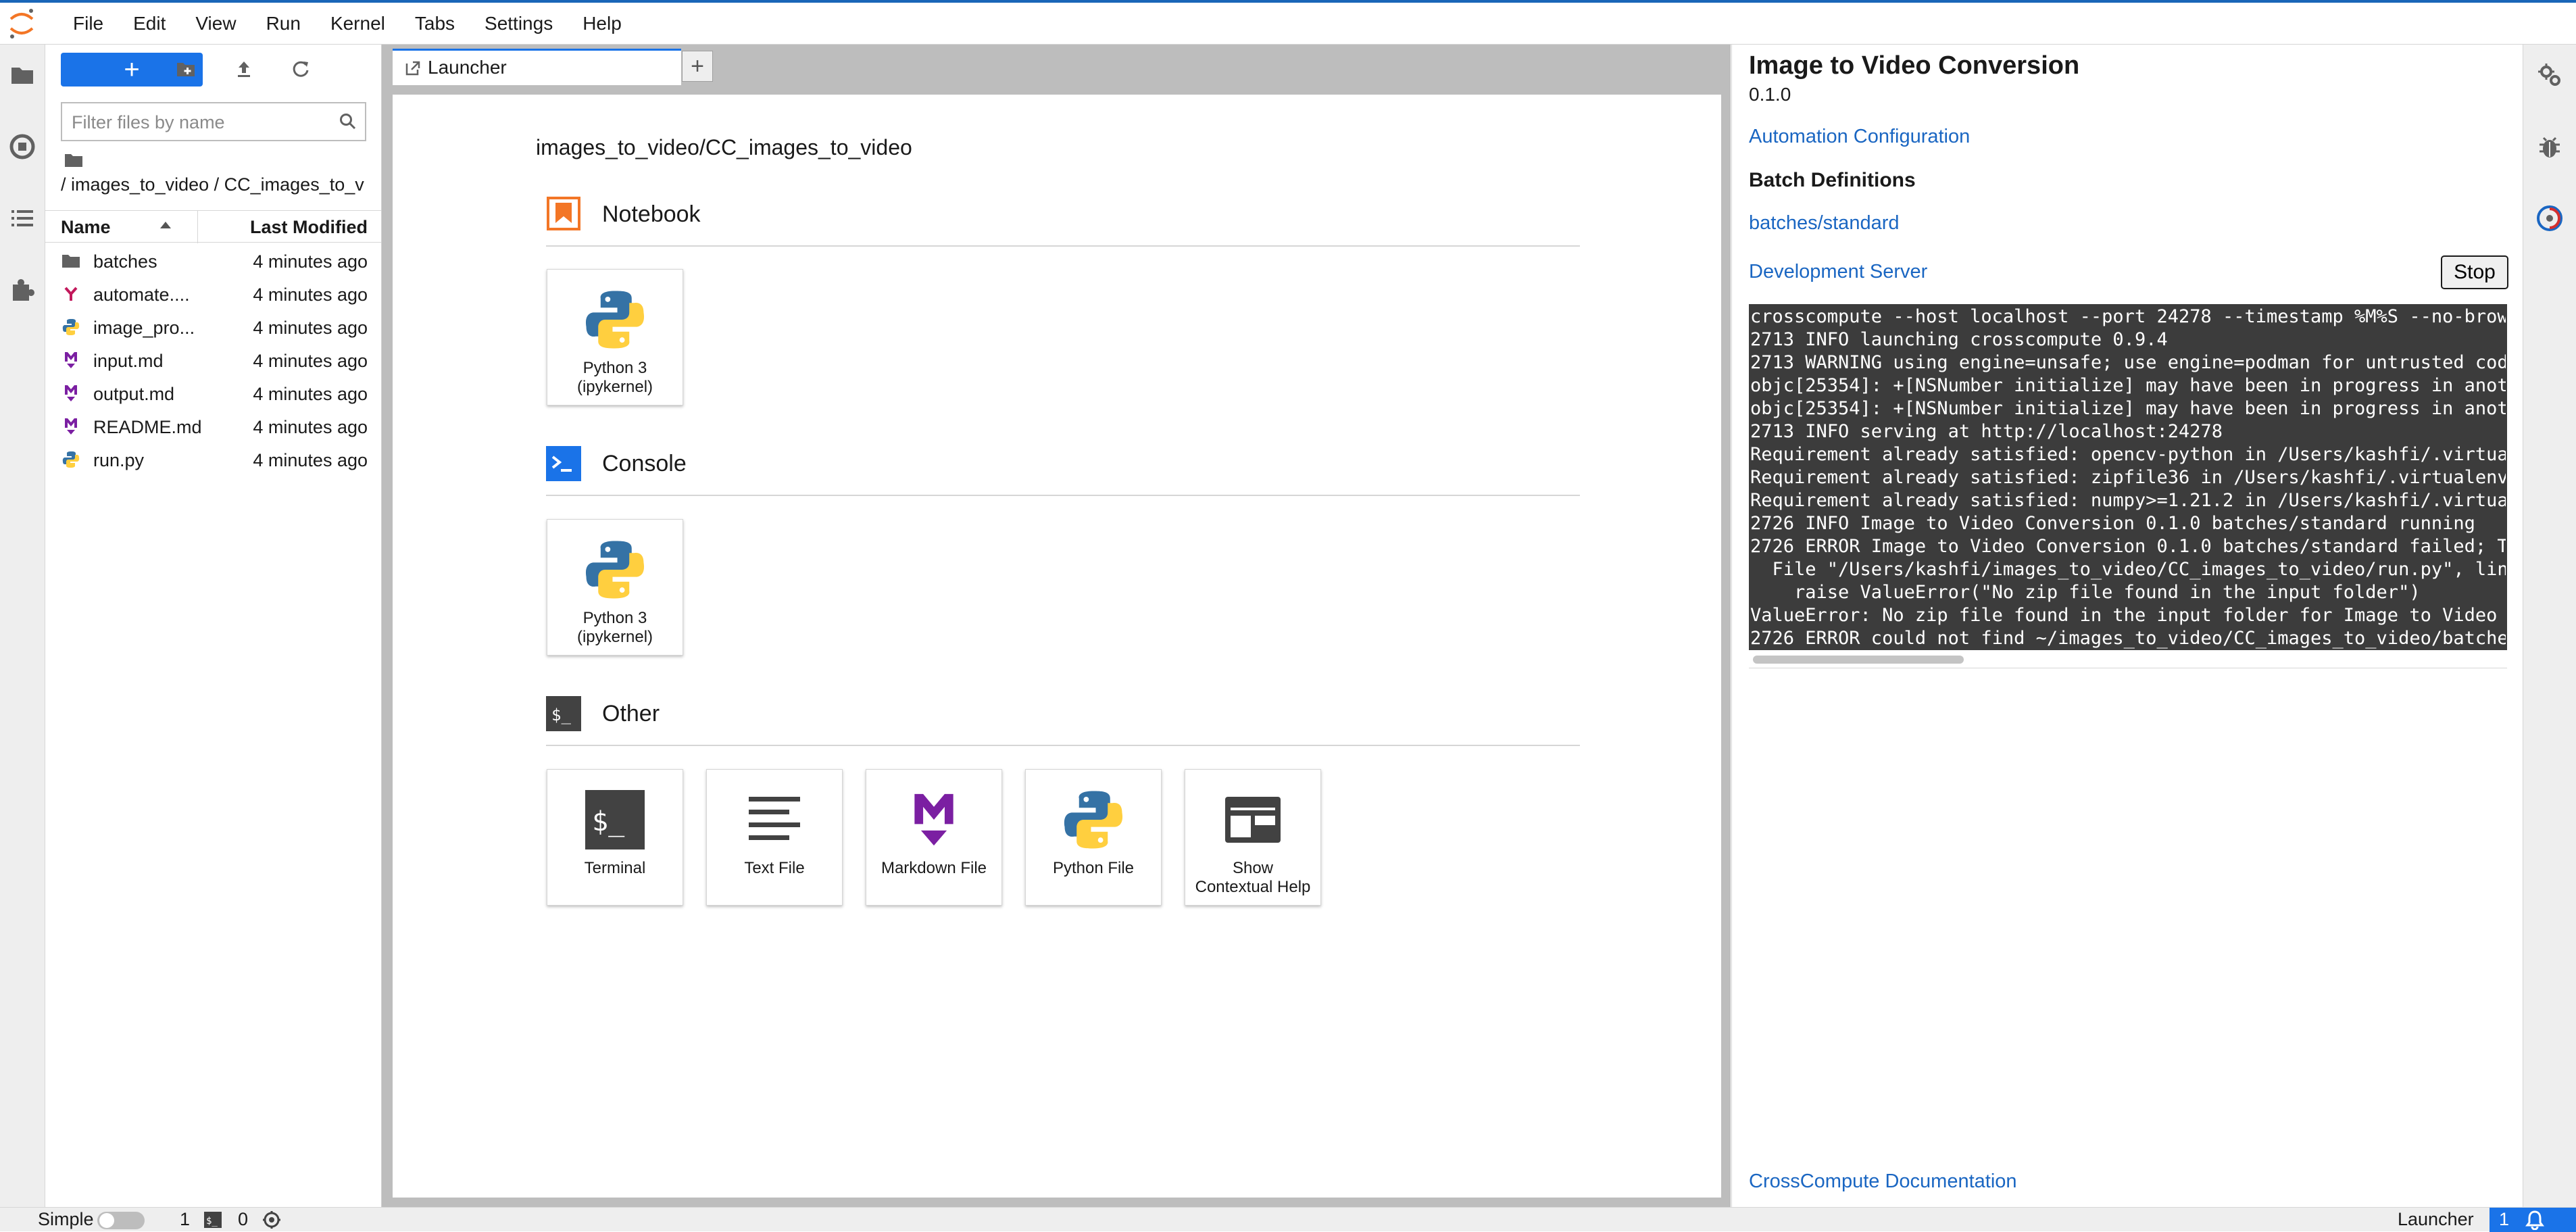  I want to click on contextual-help-card: Show Contextual Help, so click(1253, 837).